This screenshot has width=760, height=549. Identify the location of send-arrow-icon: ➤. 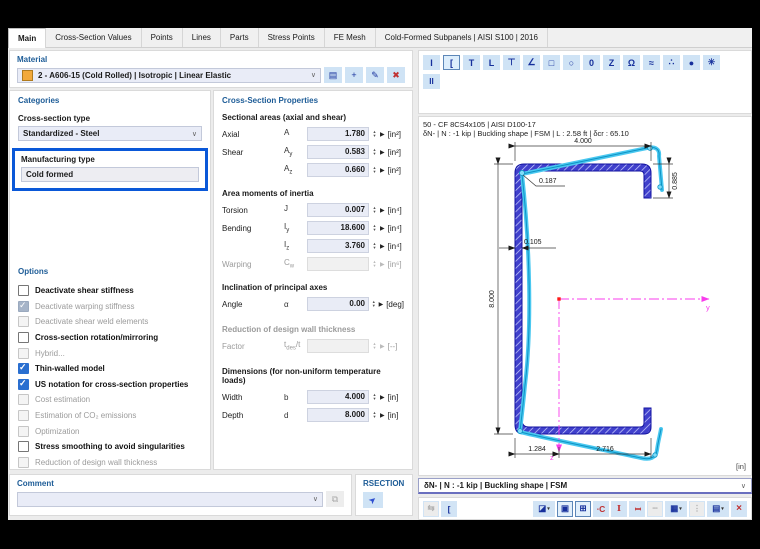
(372, 499).